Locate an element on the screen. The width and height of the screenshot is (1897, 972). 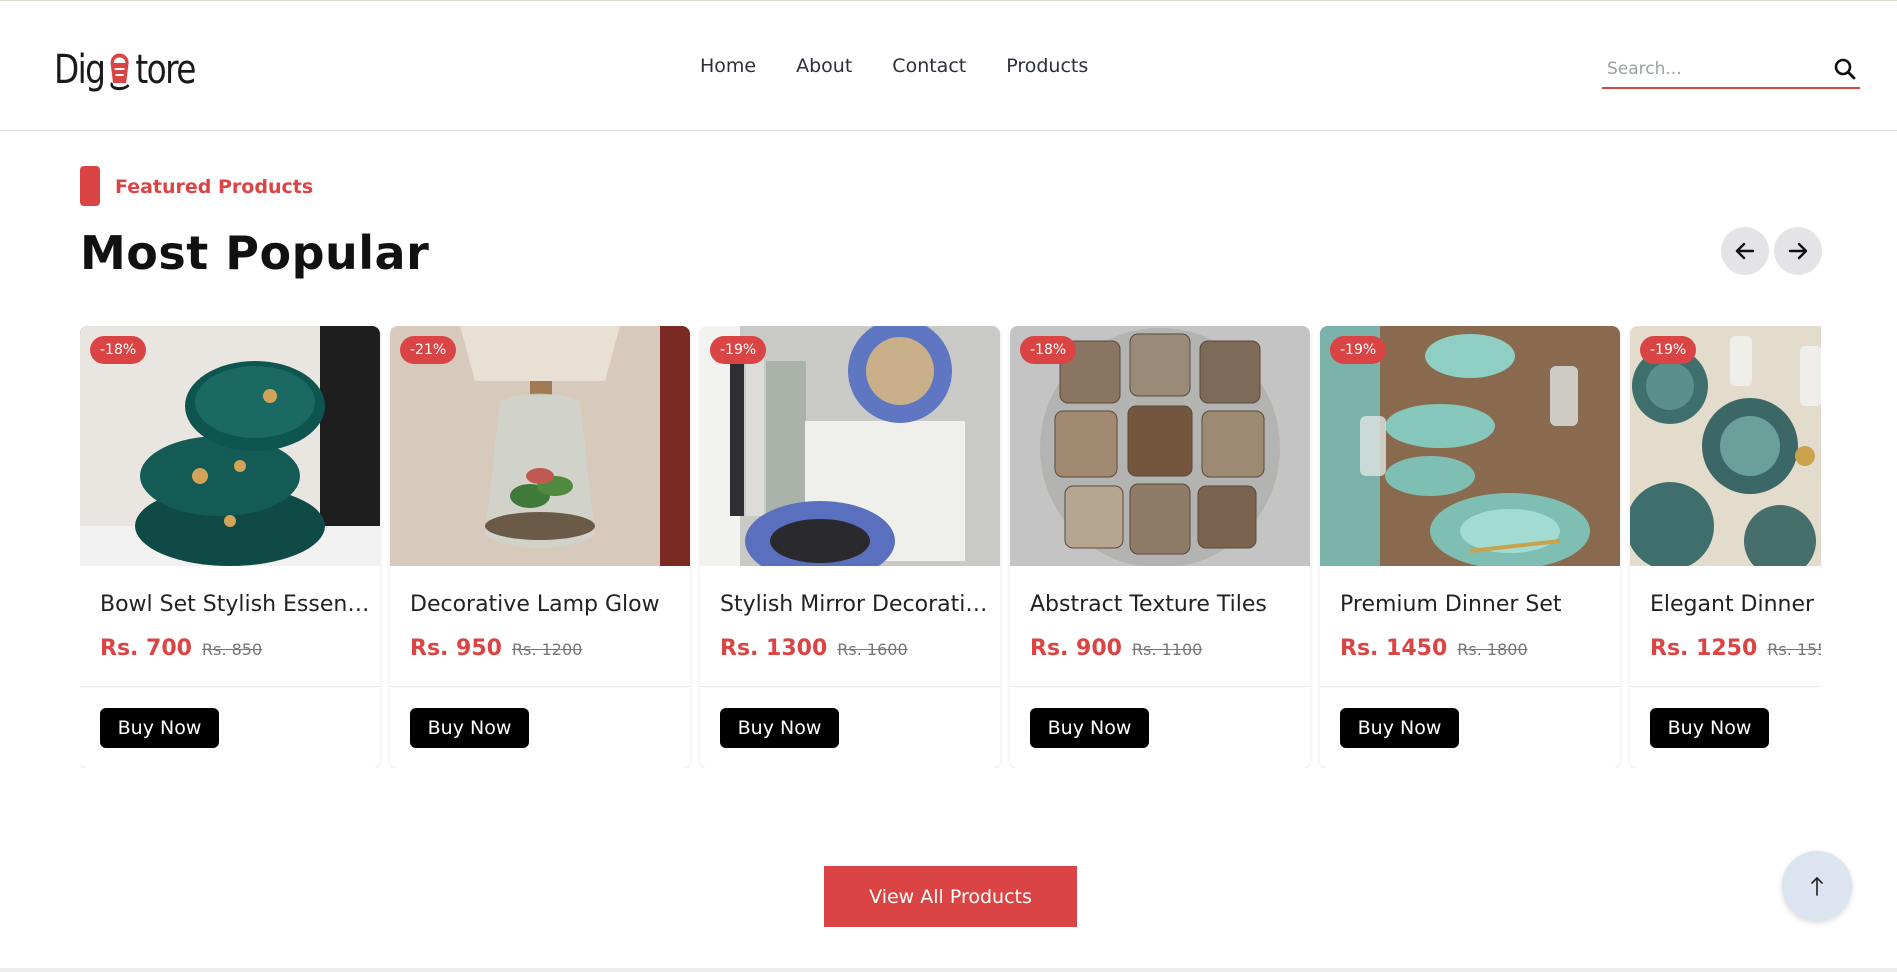
product-prices: Rs. 950 Rs. 1200 is located at coordinates (496, 648).